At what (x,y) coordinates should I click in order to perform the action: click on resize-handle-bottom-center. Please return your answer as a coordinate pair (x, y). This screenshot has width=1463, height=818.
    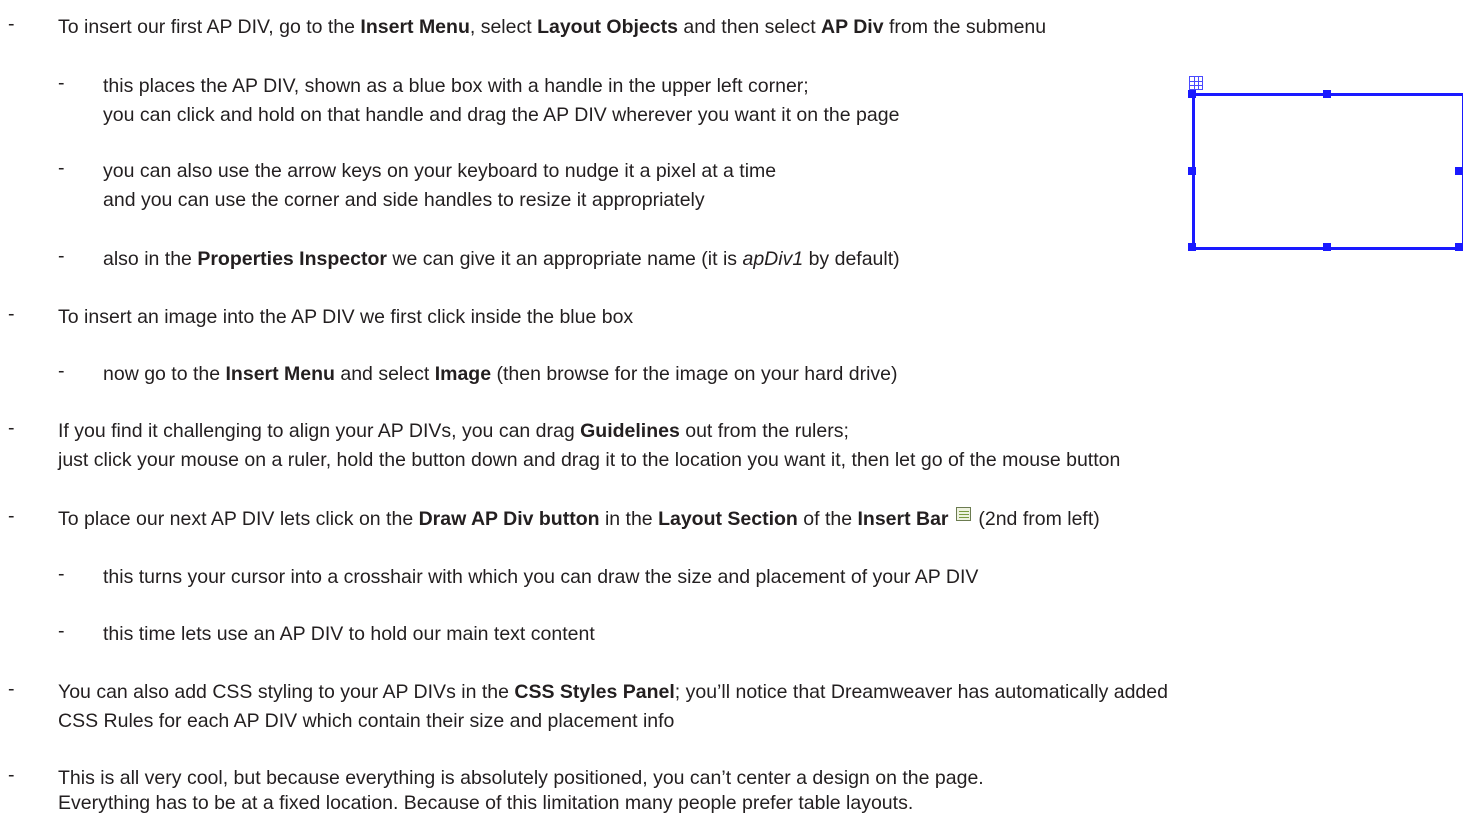
    Looking at the image, I should click on (1327, 247).